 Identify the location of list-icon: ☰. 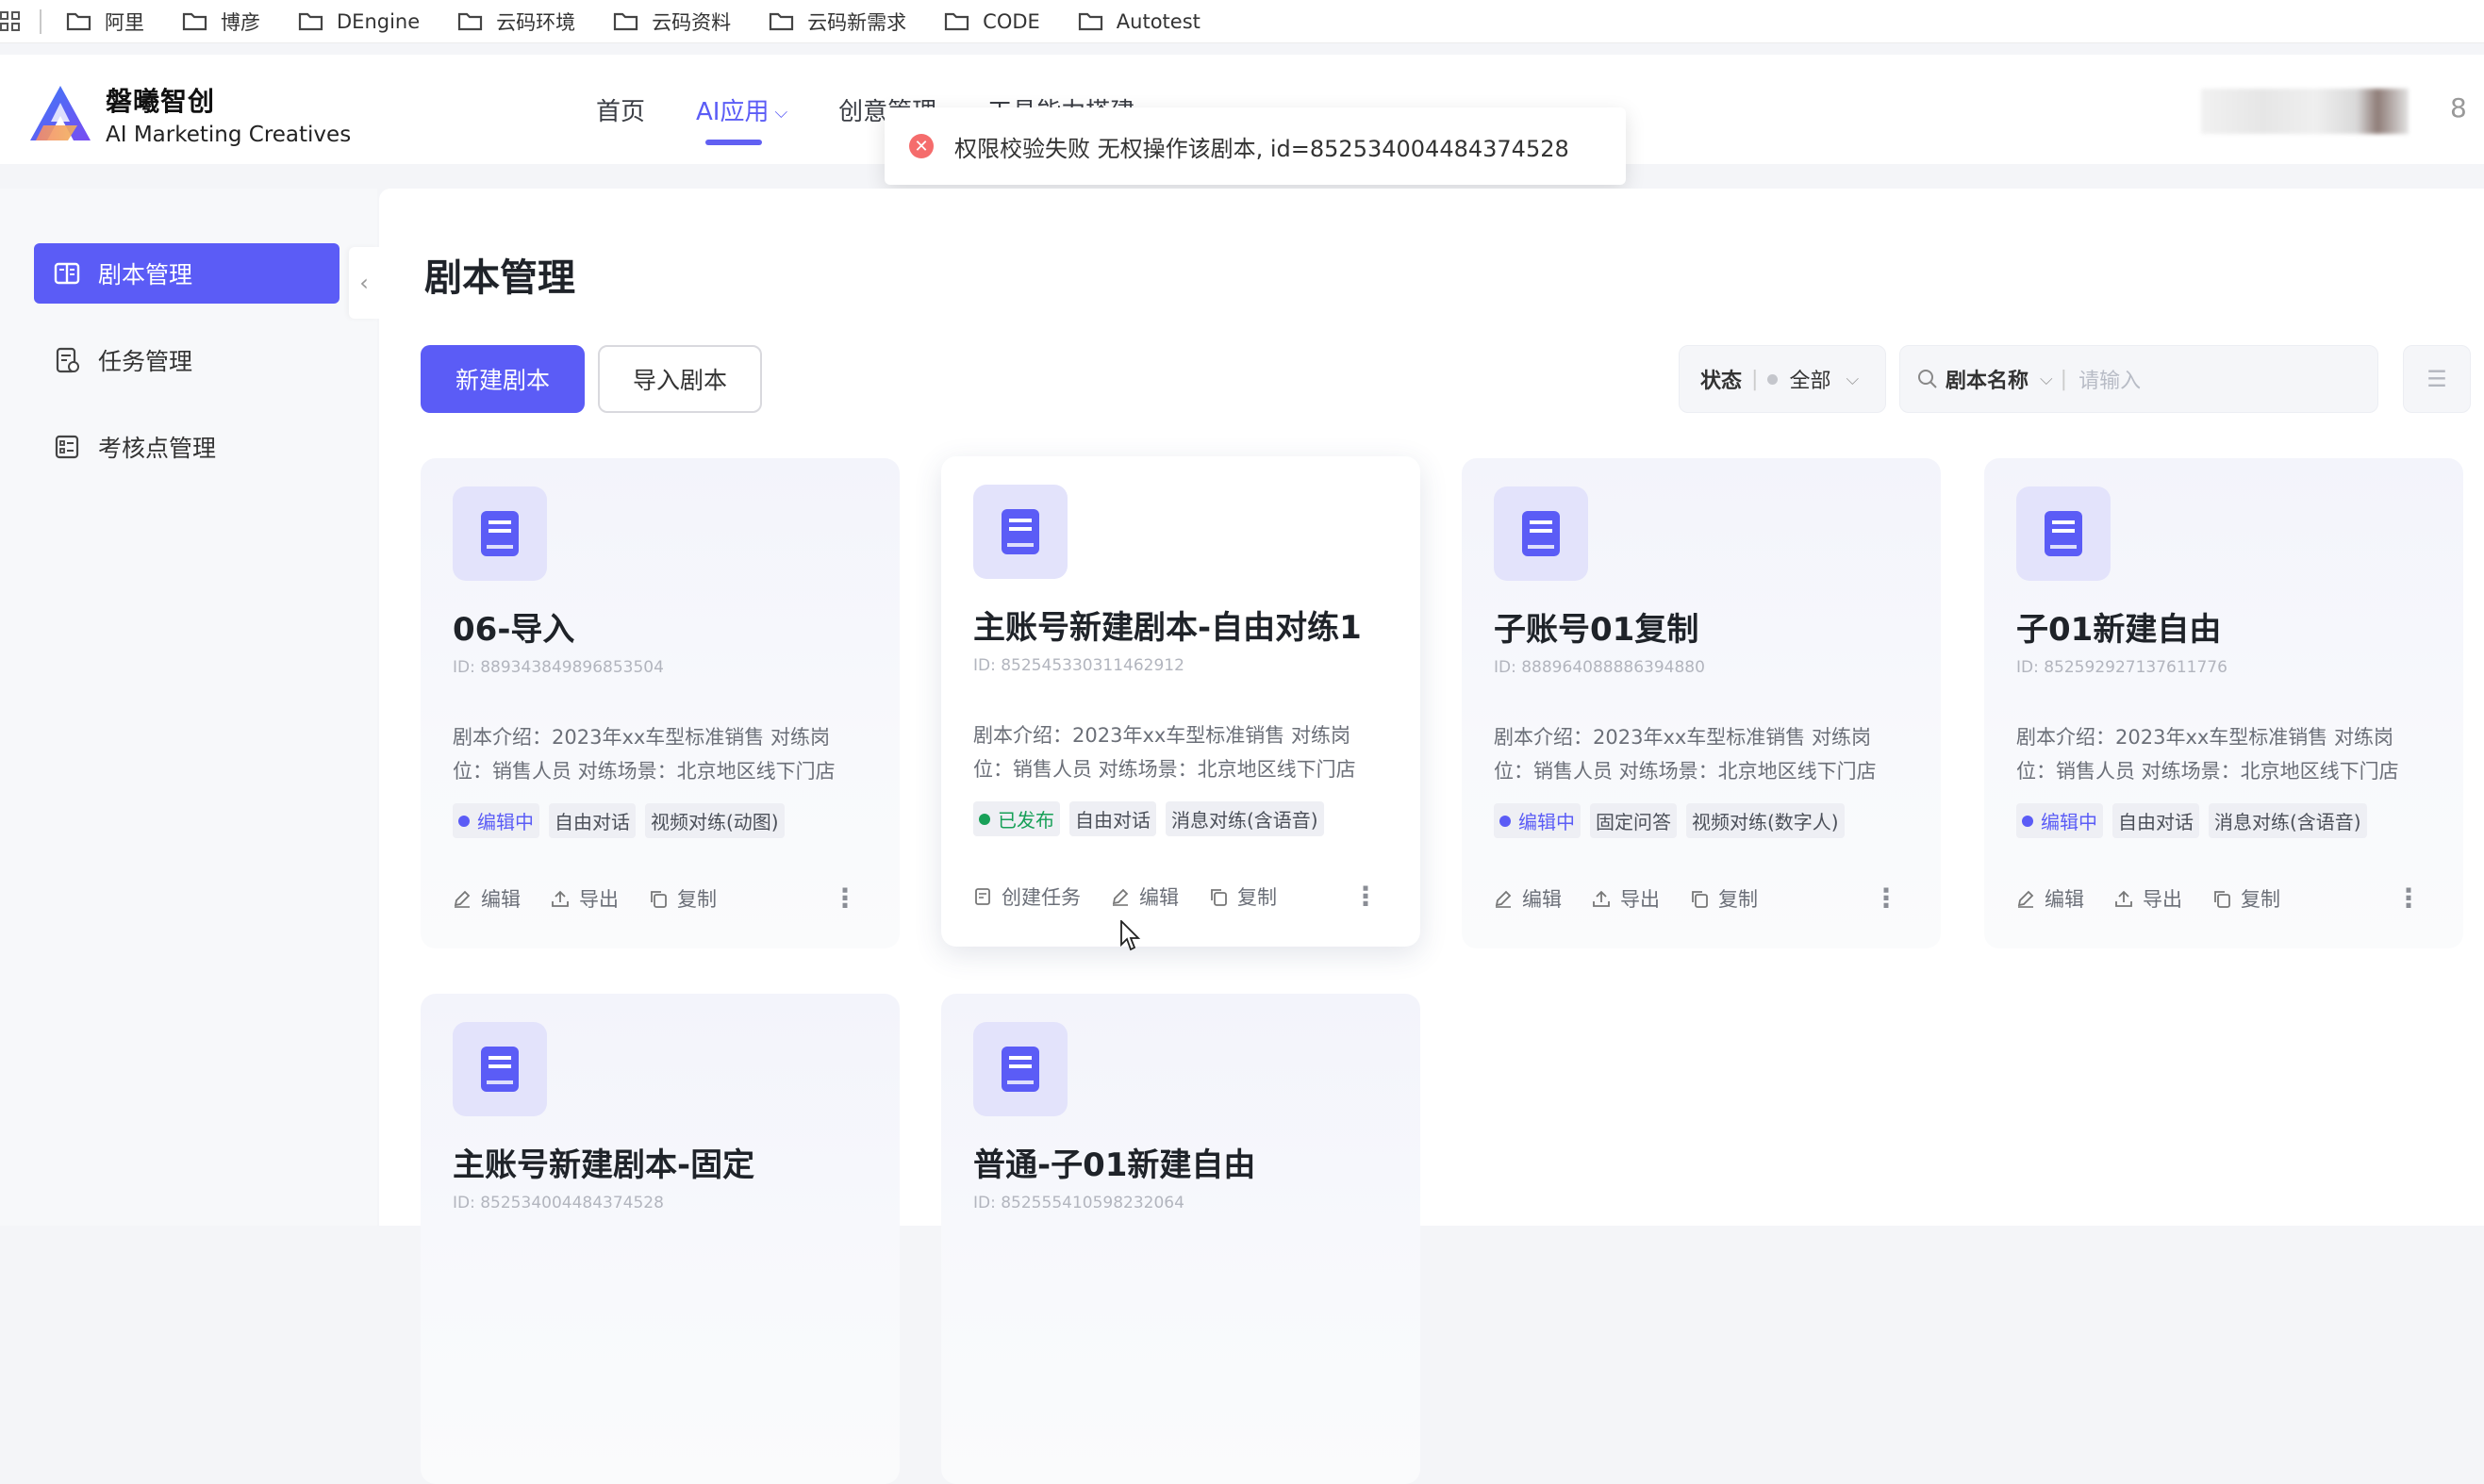
(2436, 379).